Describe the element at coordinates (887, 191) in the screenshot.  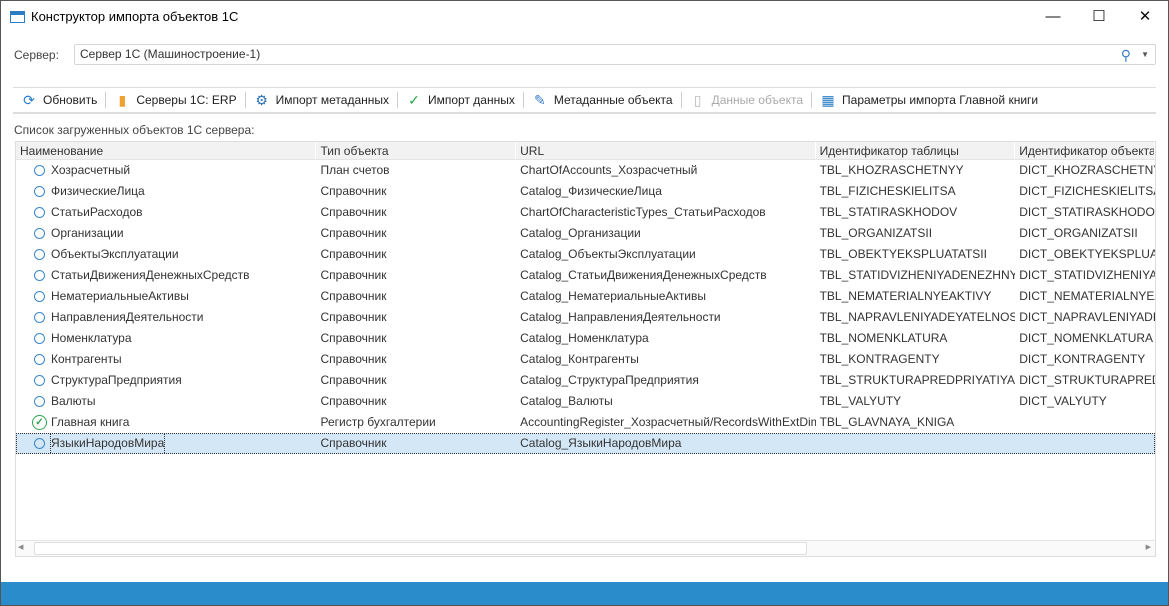
I see `cell-table-id: TBL_FIZICHESKIELITSA` at that location.